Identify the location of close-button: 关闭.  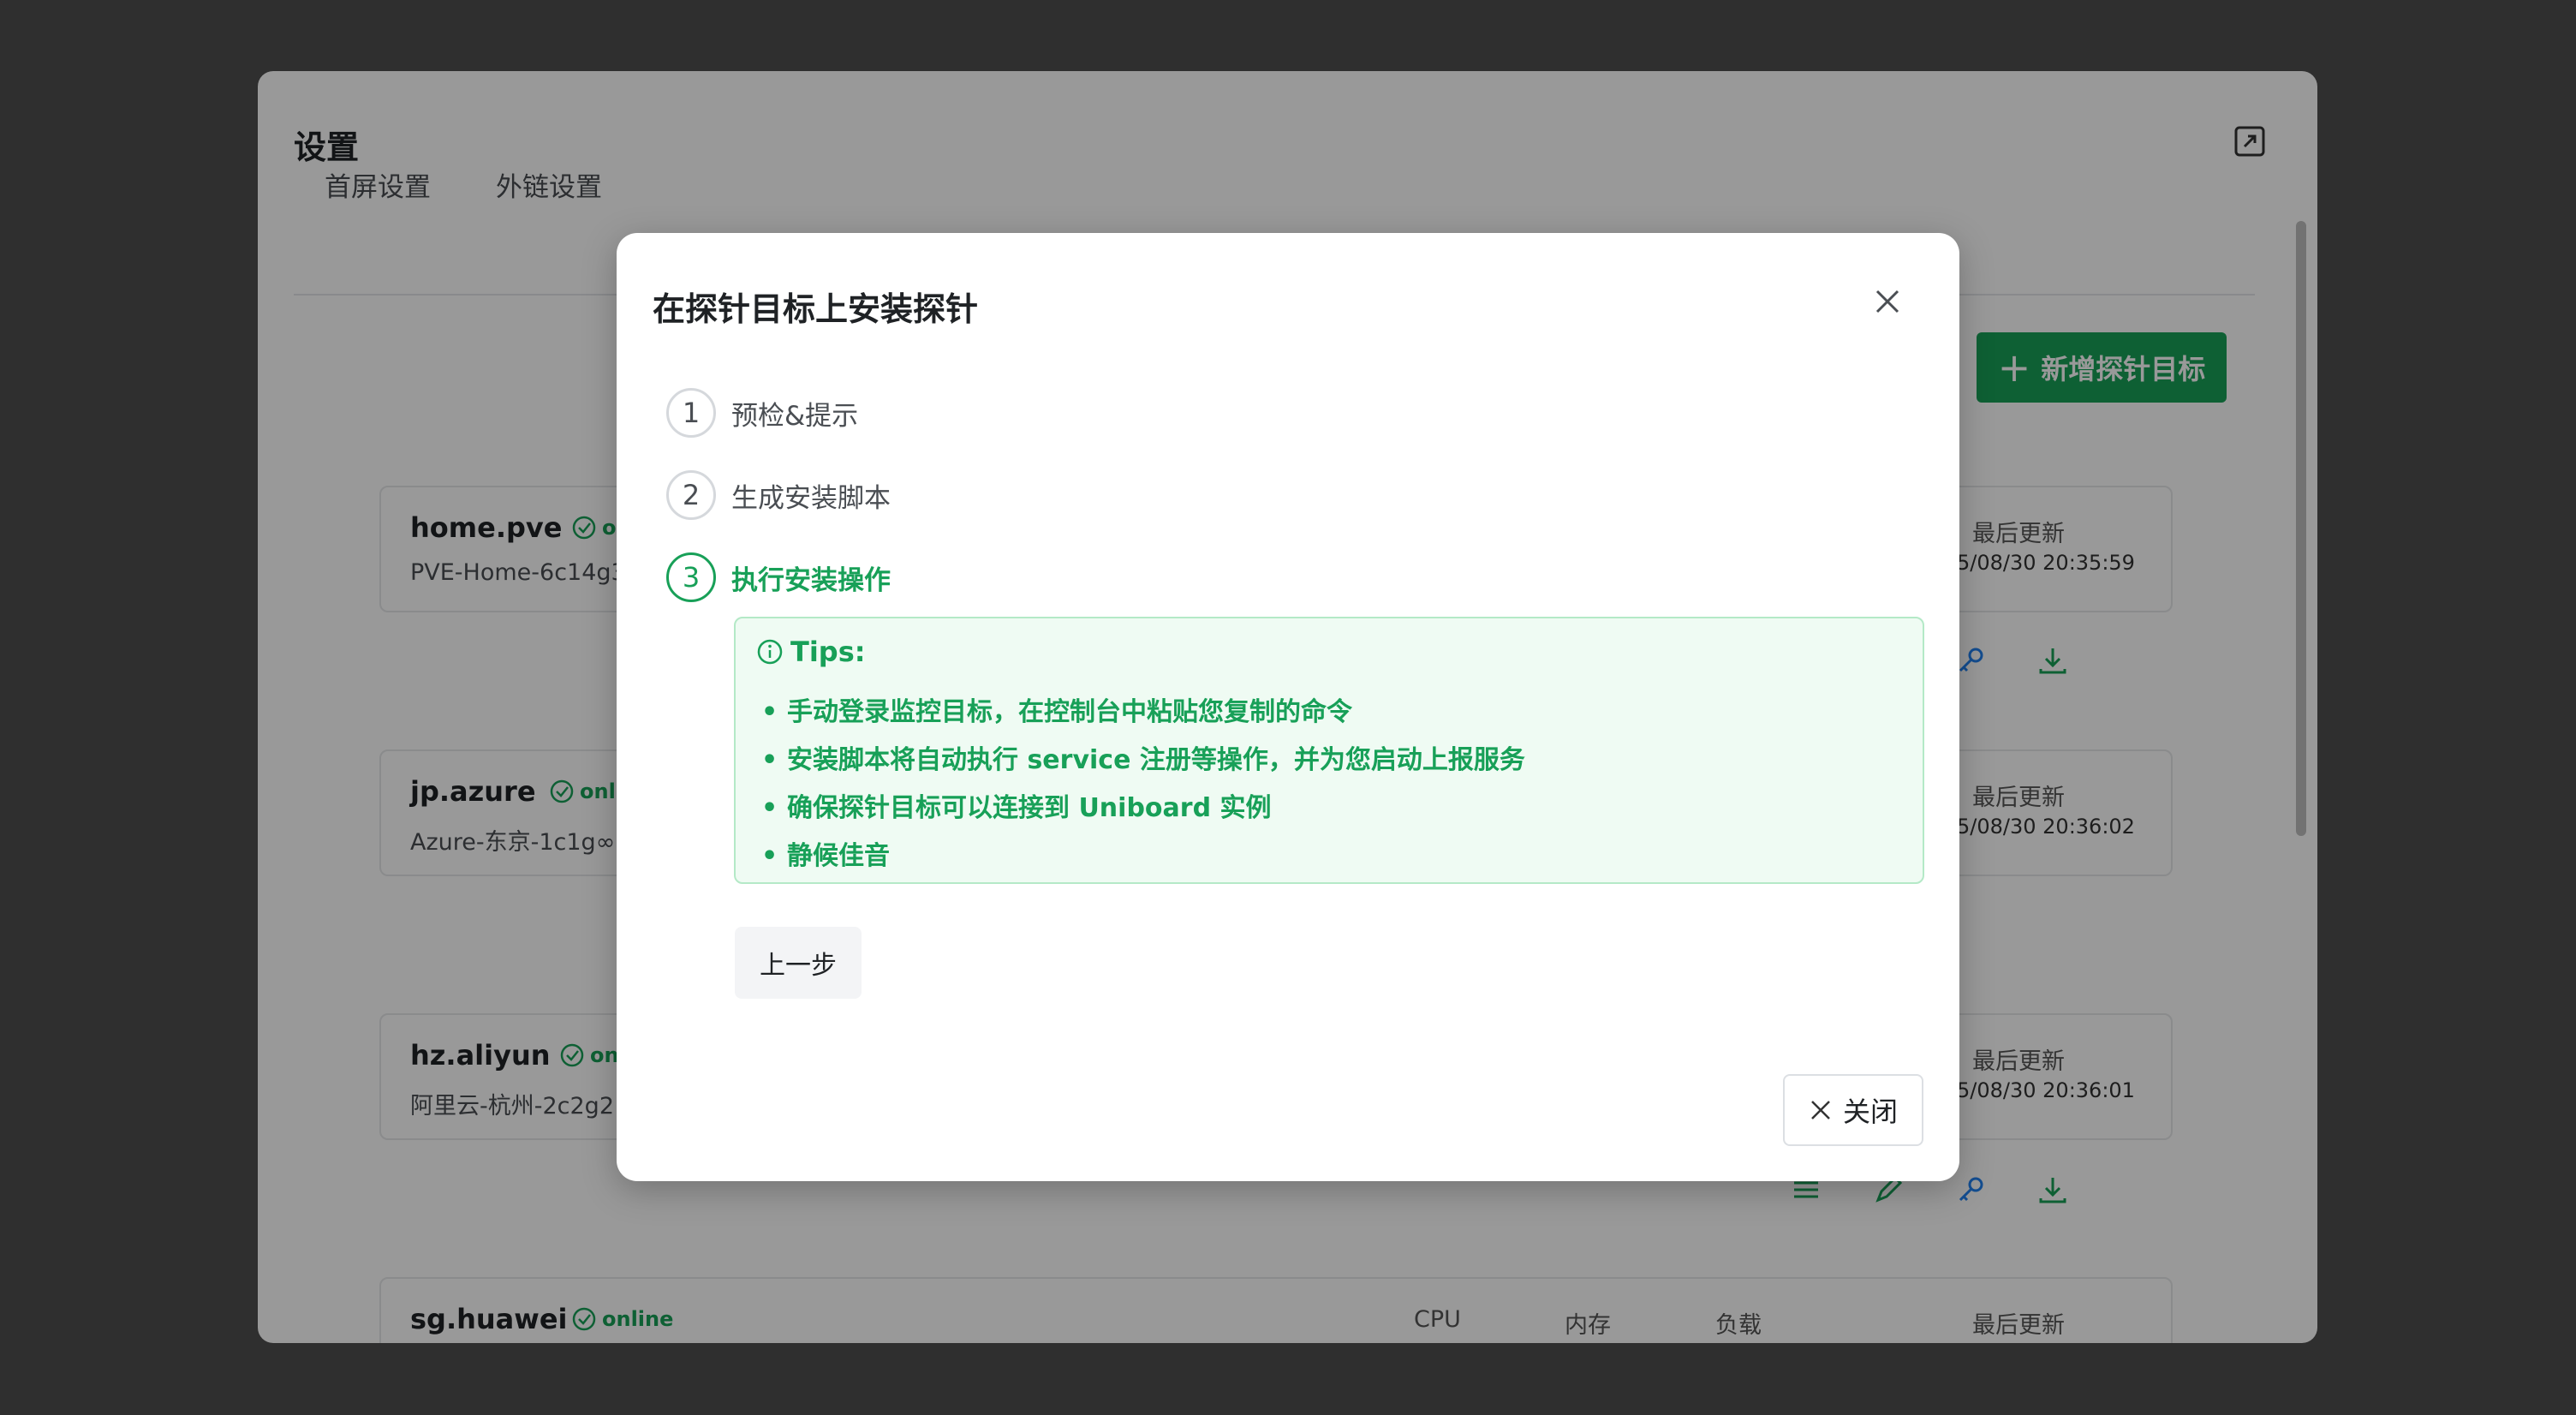
(1853, 1110).